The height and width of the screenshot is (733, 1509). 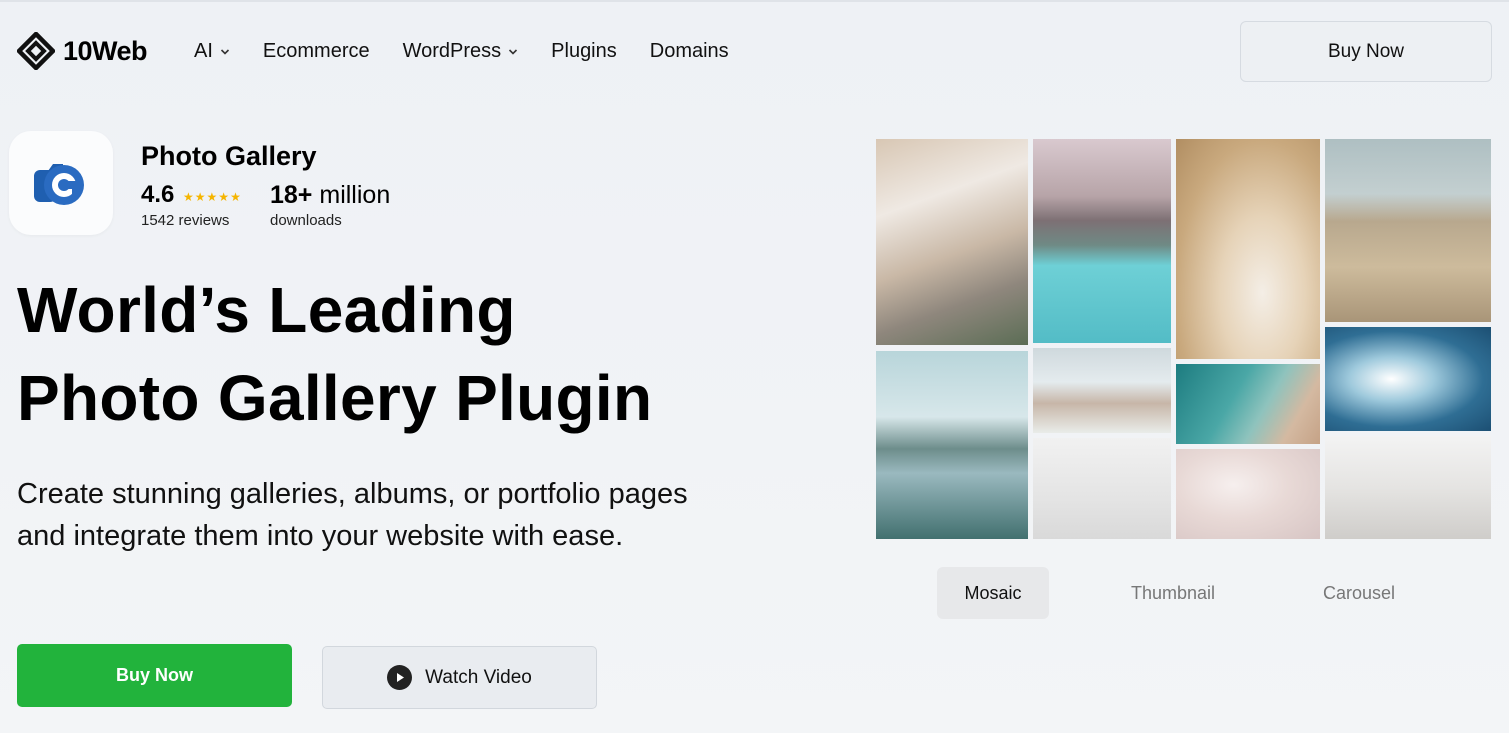 What do you see at coordinates (1408, 487) in the screenshot?
I see `gallery-image-ornate-ceiling` at bounding box center [1408, 487].